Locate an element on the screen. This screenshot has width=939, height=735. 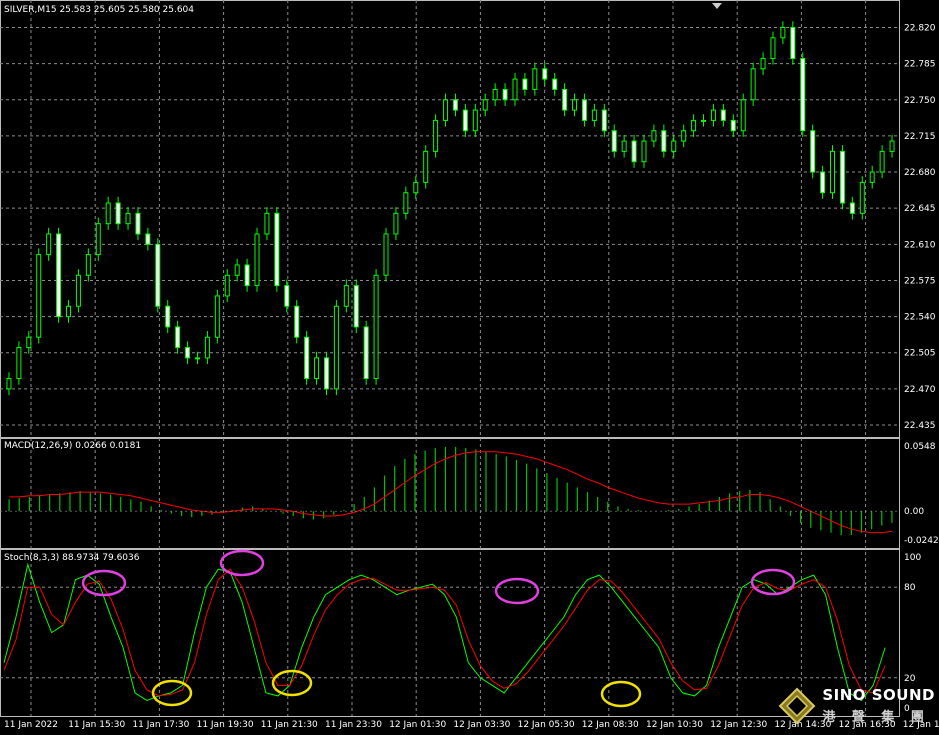
price-axis-label: 22.540 is located at coordinates (920, 318).